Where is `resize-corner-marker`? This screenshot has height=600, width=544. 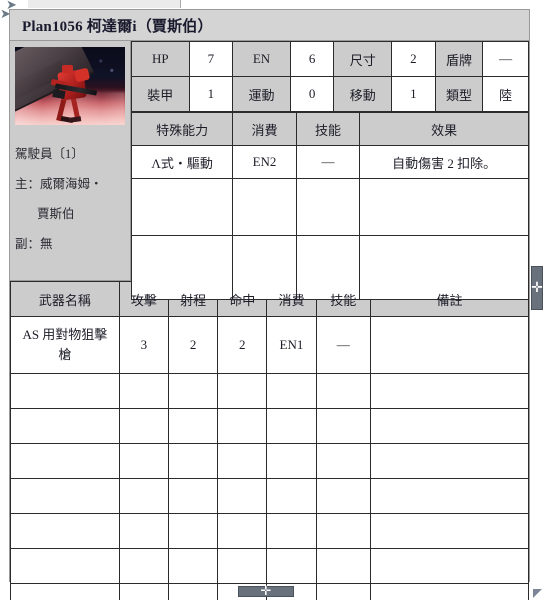 resize-corner-marker is located at coordinates (537, 593).